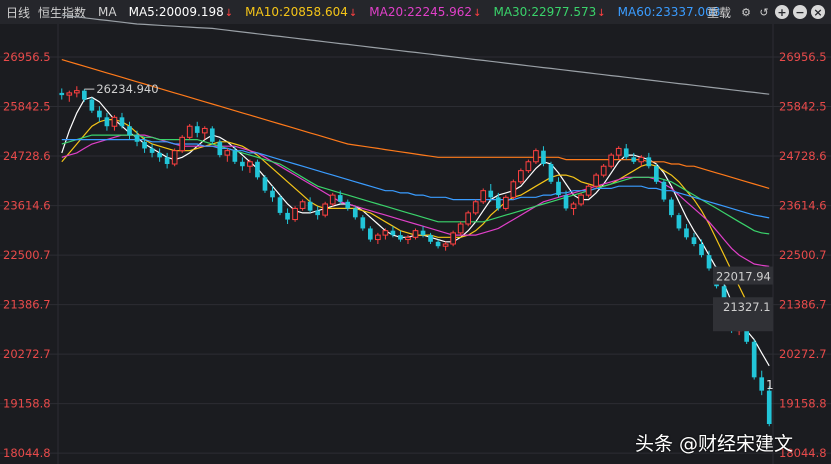 The height and width of the screenshot is (464, 831). Describe the element at coordinates (803, 404) in the screenshot. I see `y-tick-label-right: 19158.8` at that location.